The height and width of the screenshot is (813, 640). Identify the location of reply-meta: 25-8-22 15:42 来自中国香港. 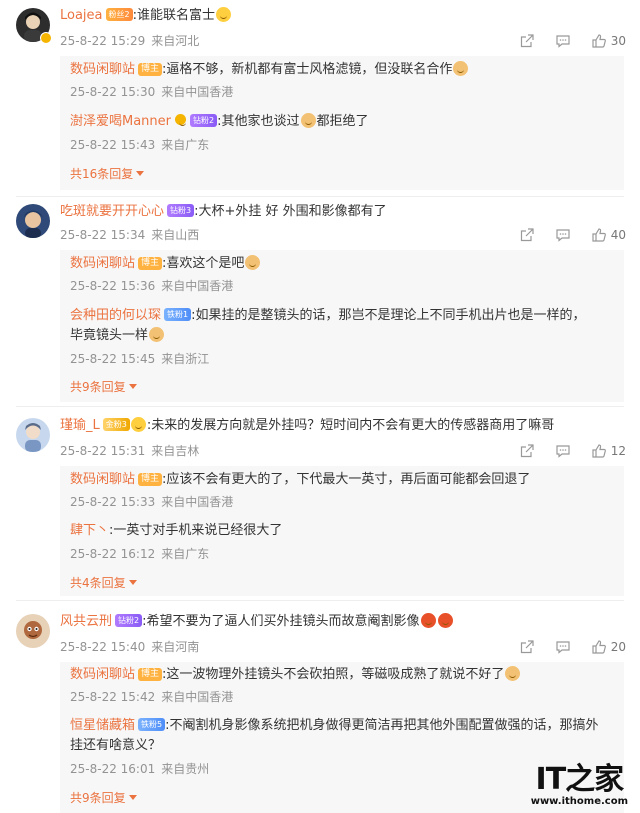
(151, 697).